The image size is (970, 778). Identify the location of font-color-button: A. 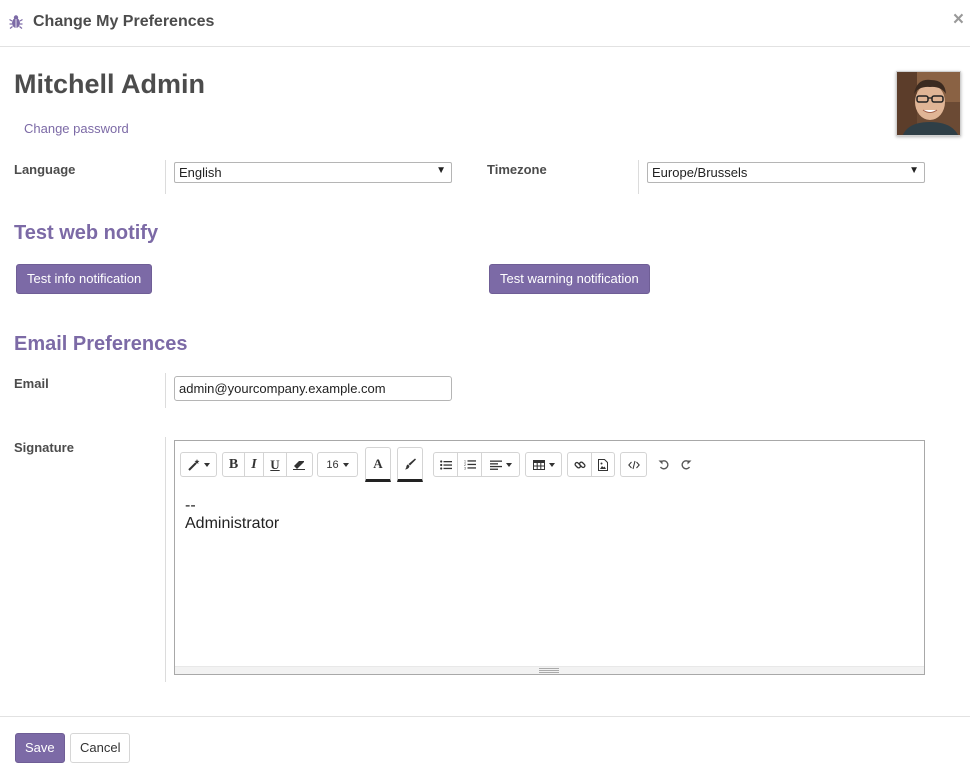
(378, 464).